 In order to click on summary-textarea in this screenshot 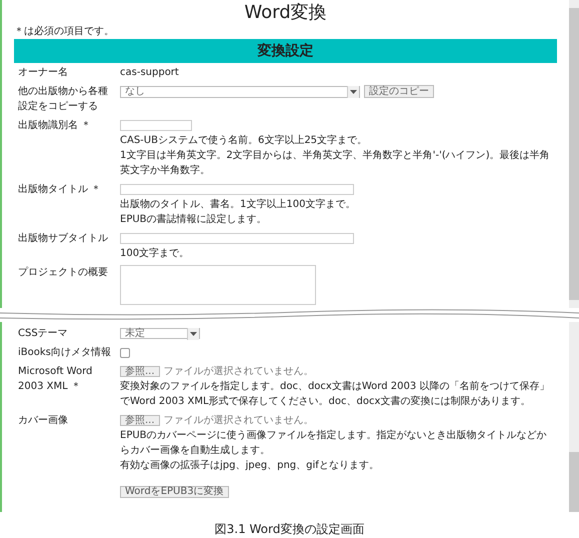, I will do `click(218, 285)`.